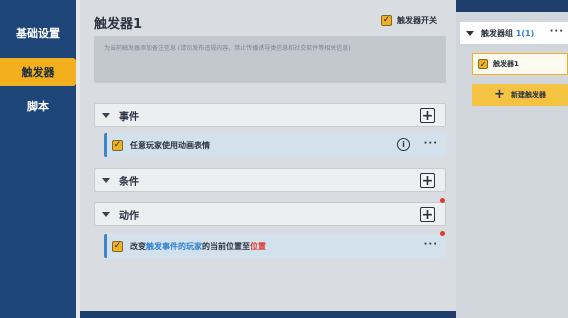 This screenshot has height=318, width=568. I want to click on section-actions-label: 动作, so click(129, 216).